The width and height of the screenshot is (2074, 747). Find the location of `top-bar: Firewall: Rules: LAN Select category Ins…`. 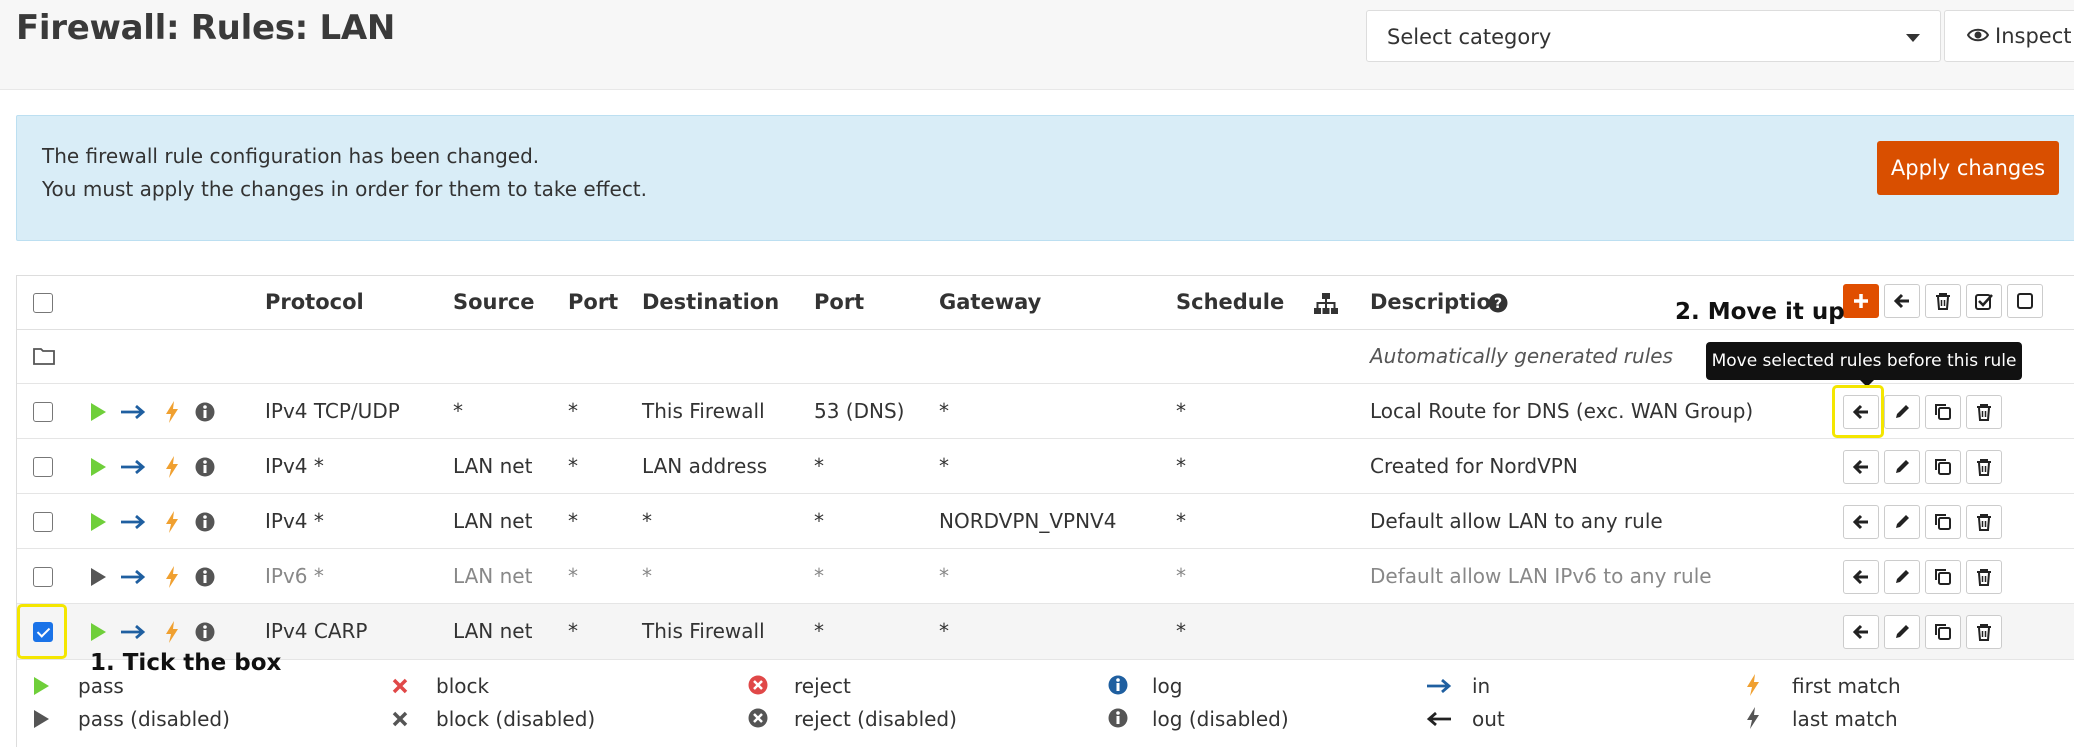

top-bar: Firewall: Rules: LAN Select category Ins… is located at coordinates (1037, 45).